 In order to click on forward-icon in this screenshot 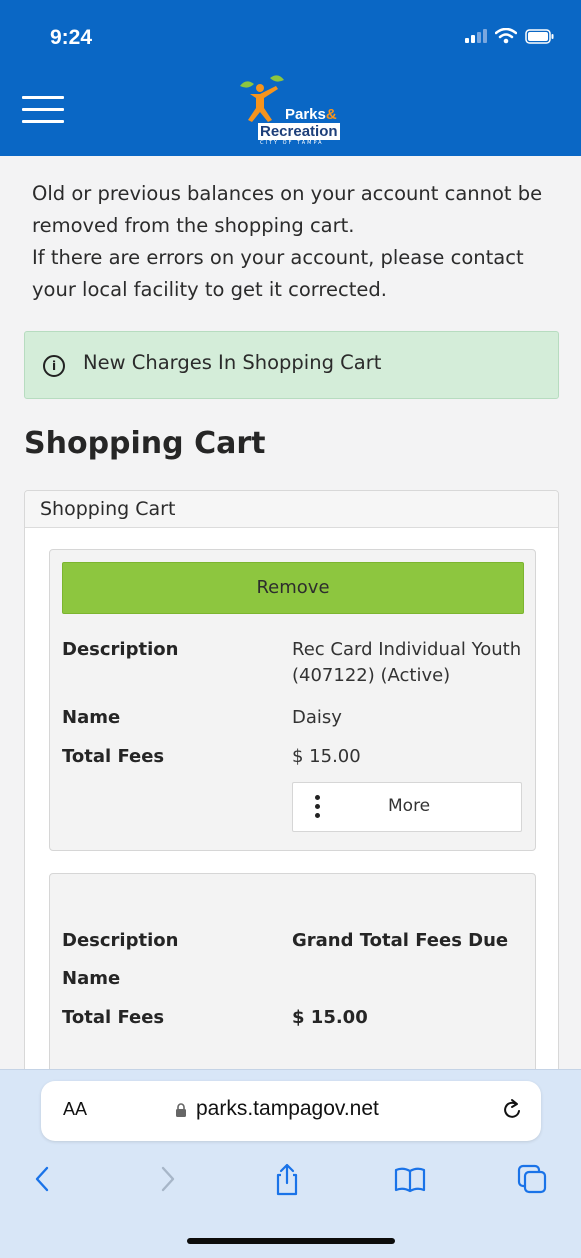, I will do `click(167, 1179)`.